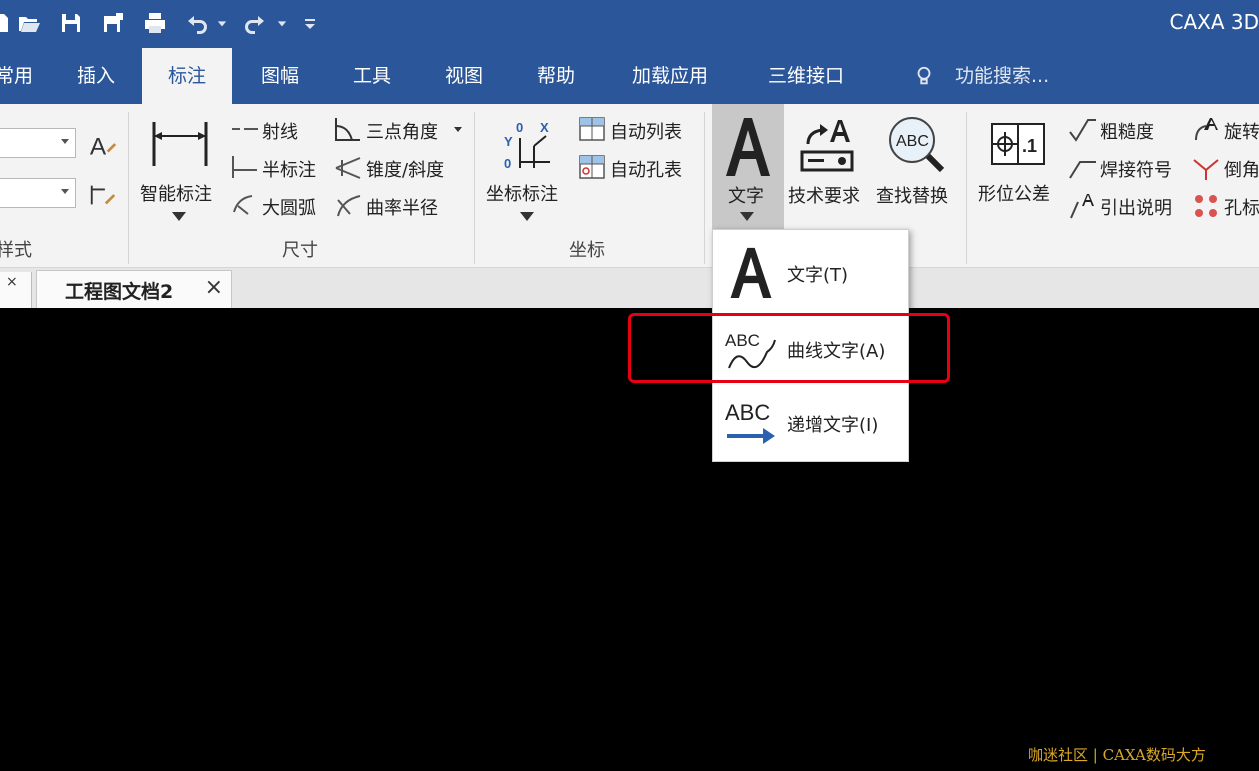 Image resolution: width=1259 pixels, height=771 pixels. Describe the element at coordinates (21, 76) in the screenshot. I see `tab-common: 常用` at that location.